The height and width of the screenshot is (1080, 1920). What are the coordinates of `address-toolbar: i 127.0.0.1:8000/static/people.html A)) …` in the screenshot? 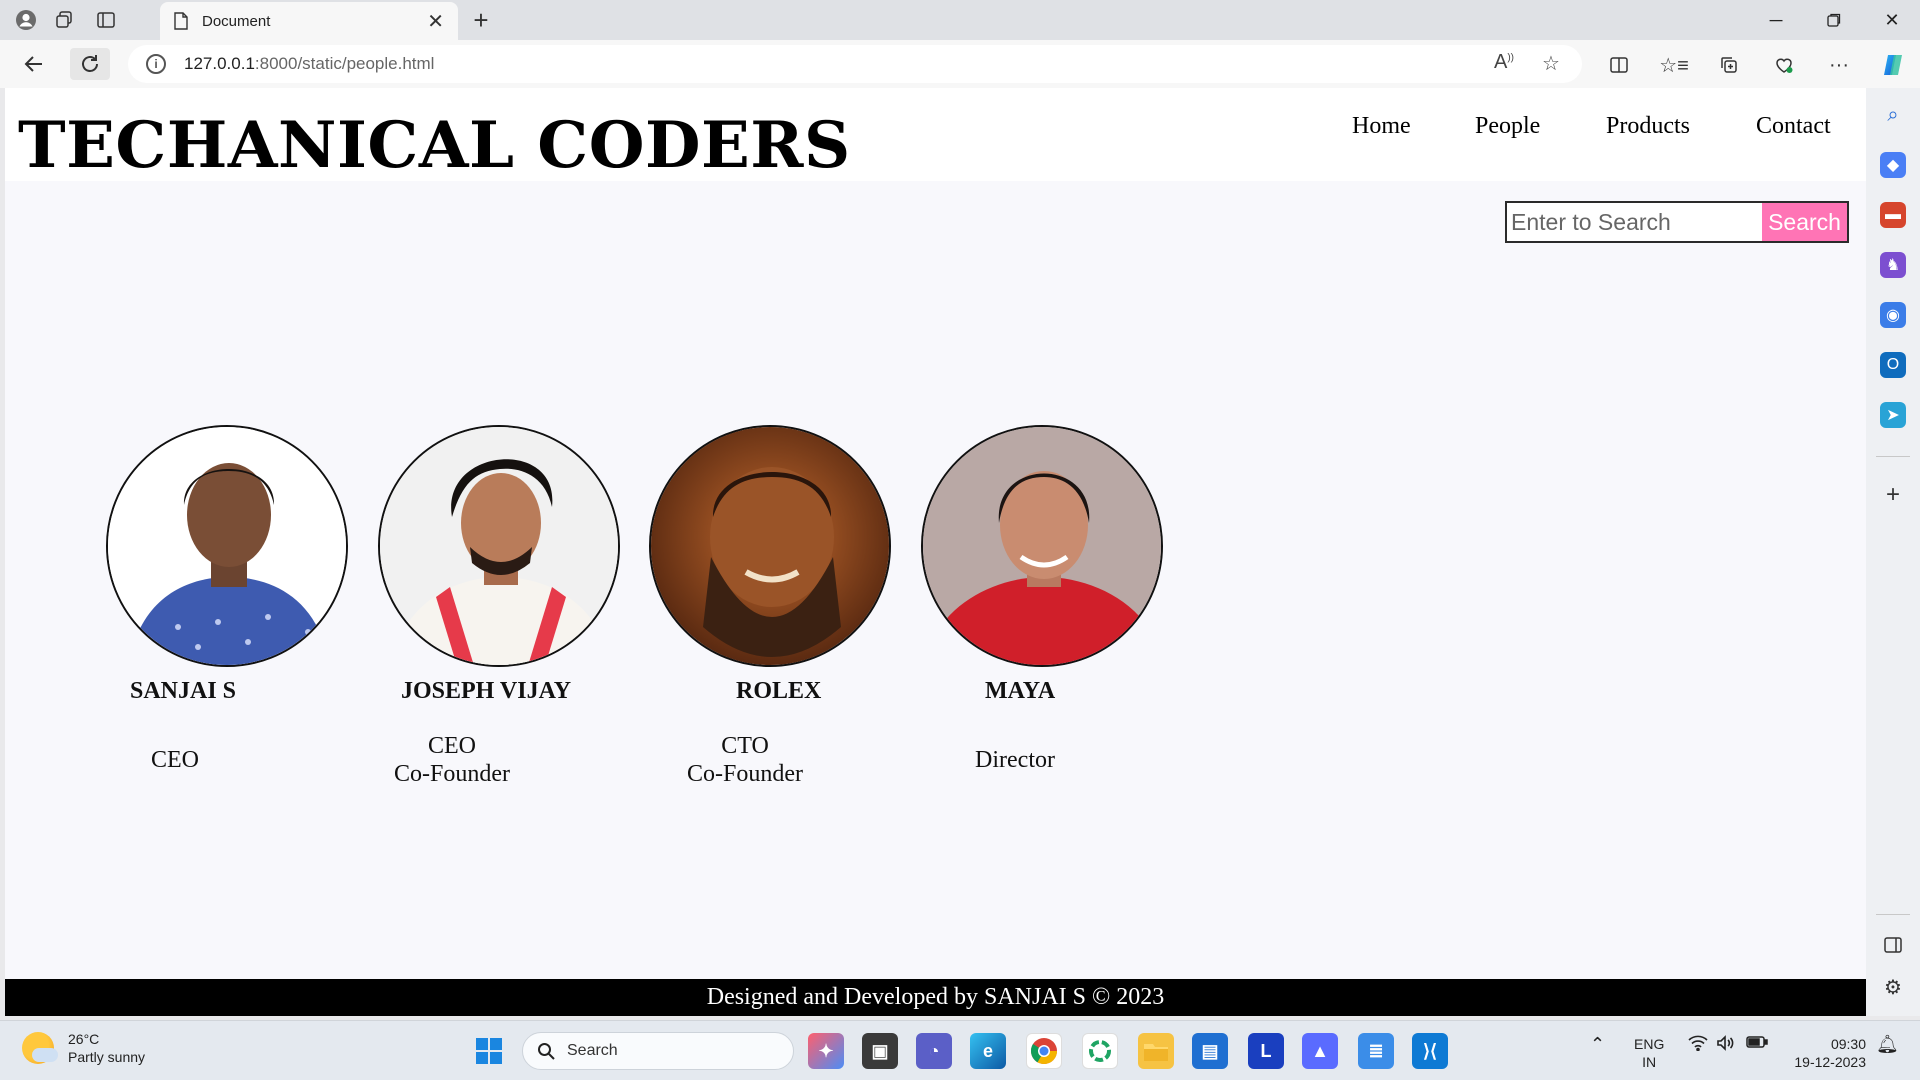 It's located at (960, 64).